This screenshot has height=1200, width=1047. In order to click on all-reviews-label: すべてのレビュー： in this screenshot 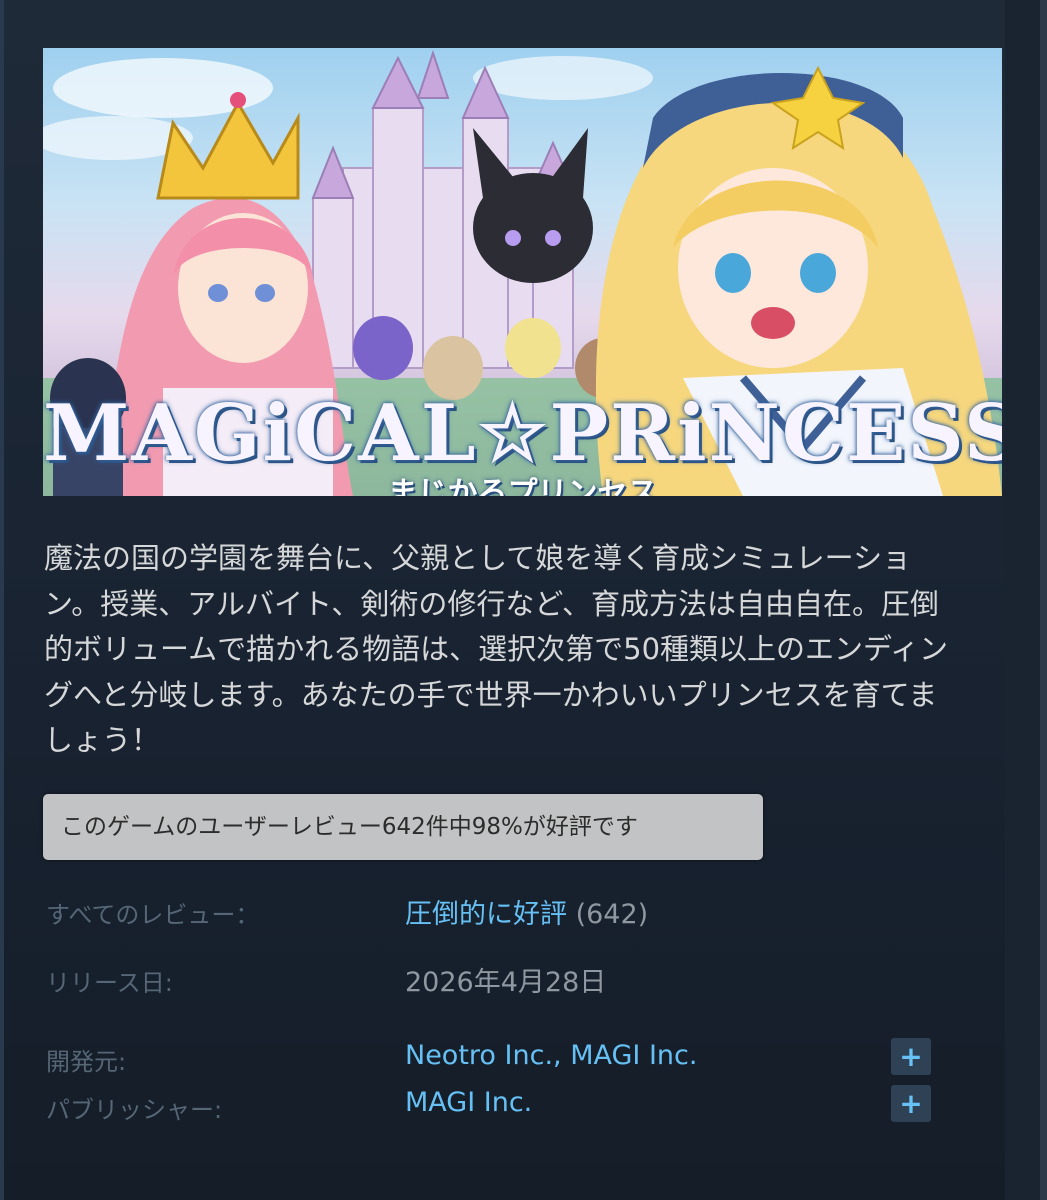, I will do `click(153, 915)`.